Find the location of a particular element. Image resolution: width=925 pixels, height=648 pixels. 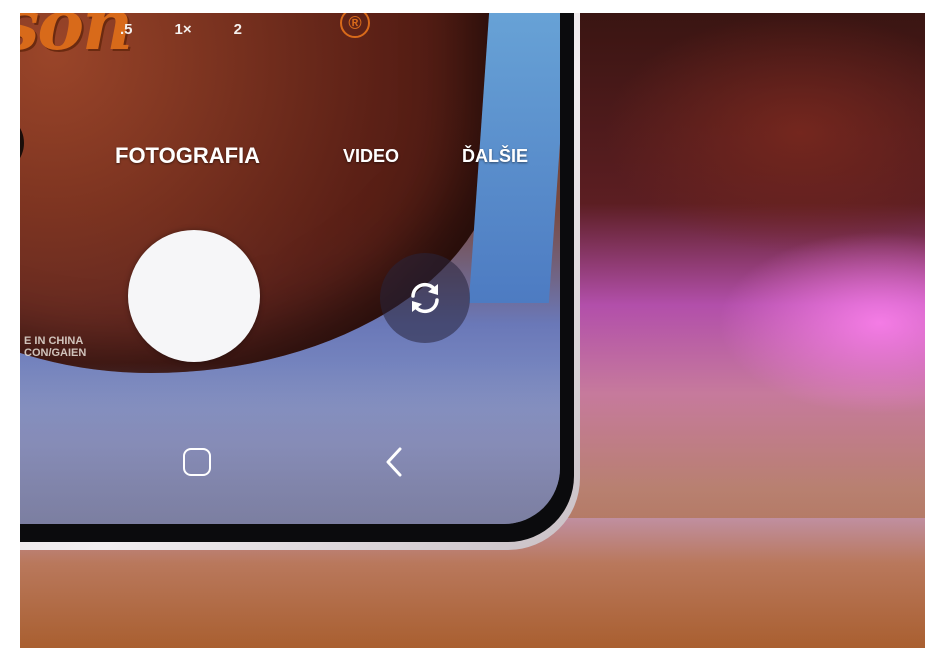

switch-camera-button is located at coordinates (425, 298).